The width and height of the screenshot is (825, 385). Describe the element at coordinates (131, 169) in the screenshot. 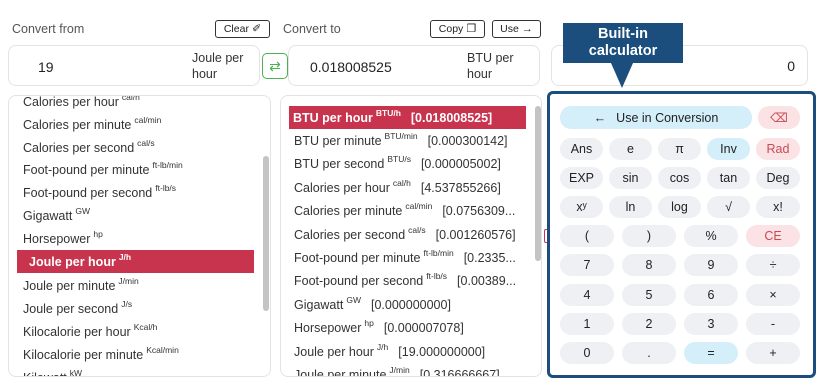

I see `from-list-item: Foot-pound per minute ft-lb/min` at that location.